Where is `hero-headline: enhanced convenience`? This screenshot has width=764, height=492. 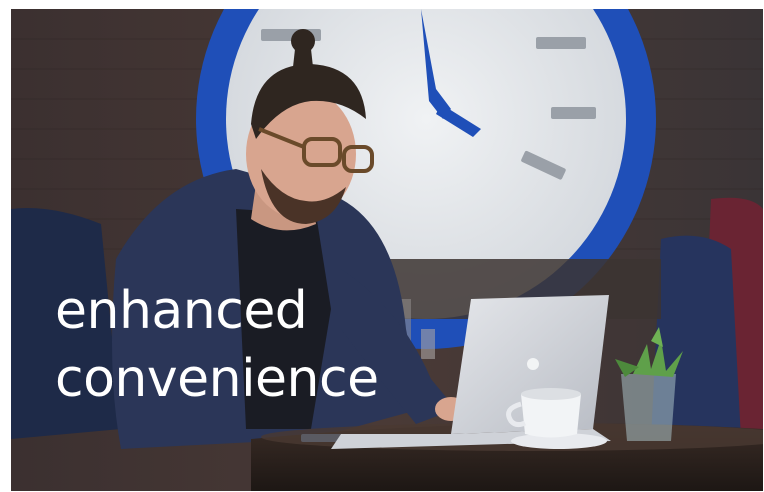
hero-headline: enhanced convenience is located at coordinates (217, 345).